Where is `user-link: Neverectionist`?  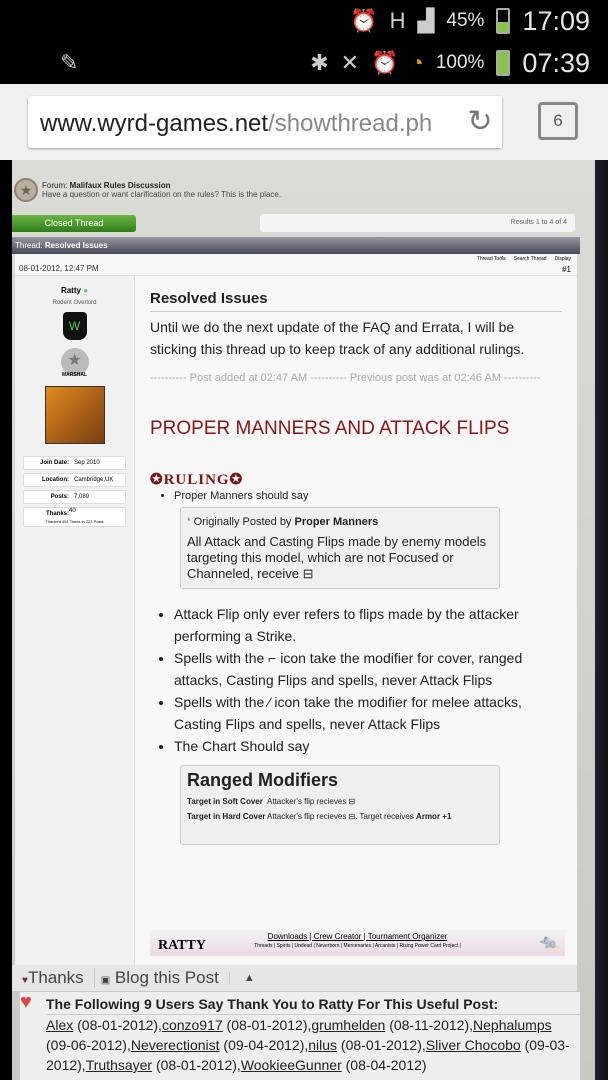
user-link: Neverectionist is located at coordinates (175, 1045).